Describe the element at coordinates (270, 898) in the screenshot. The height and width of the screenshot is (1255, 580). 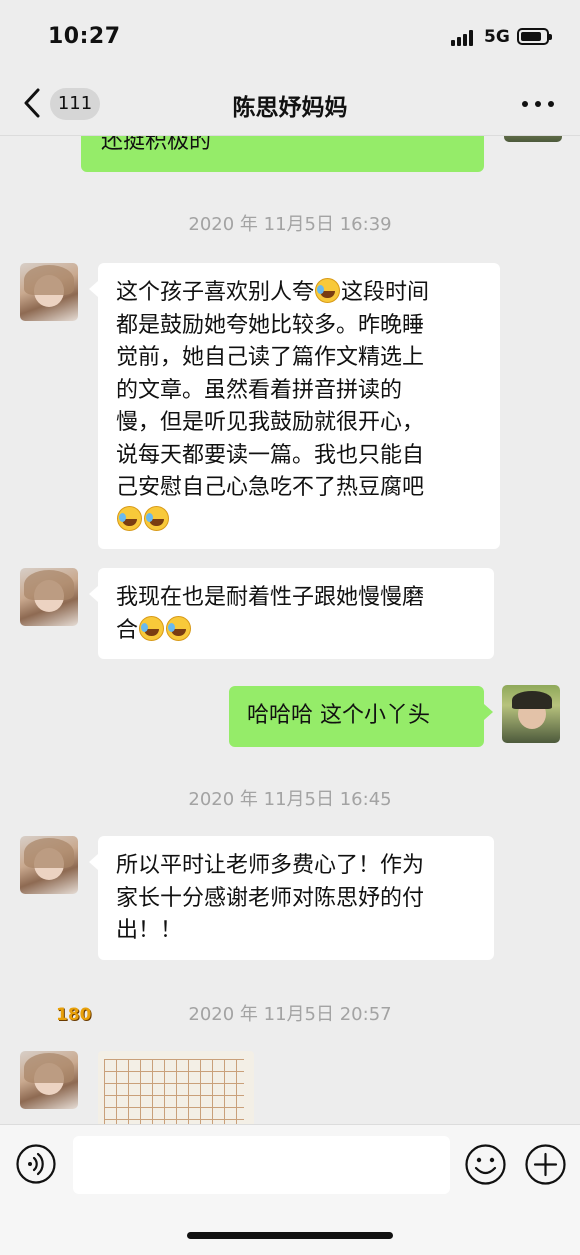
I see `message-line: 家长十分感谢老师对陈思妤的付` at that location.